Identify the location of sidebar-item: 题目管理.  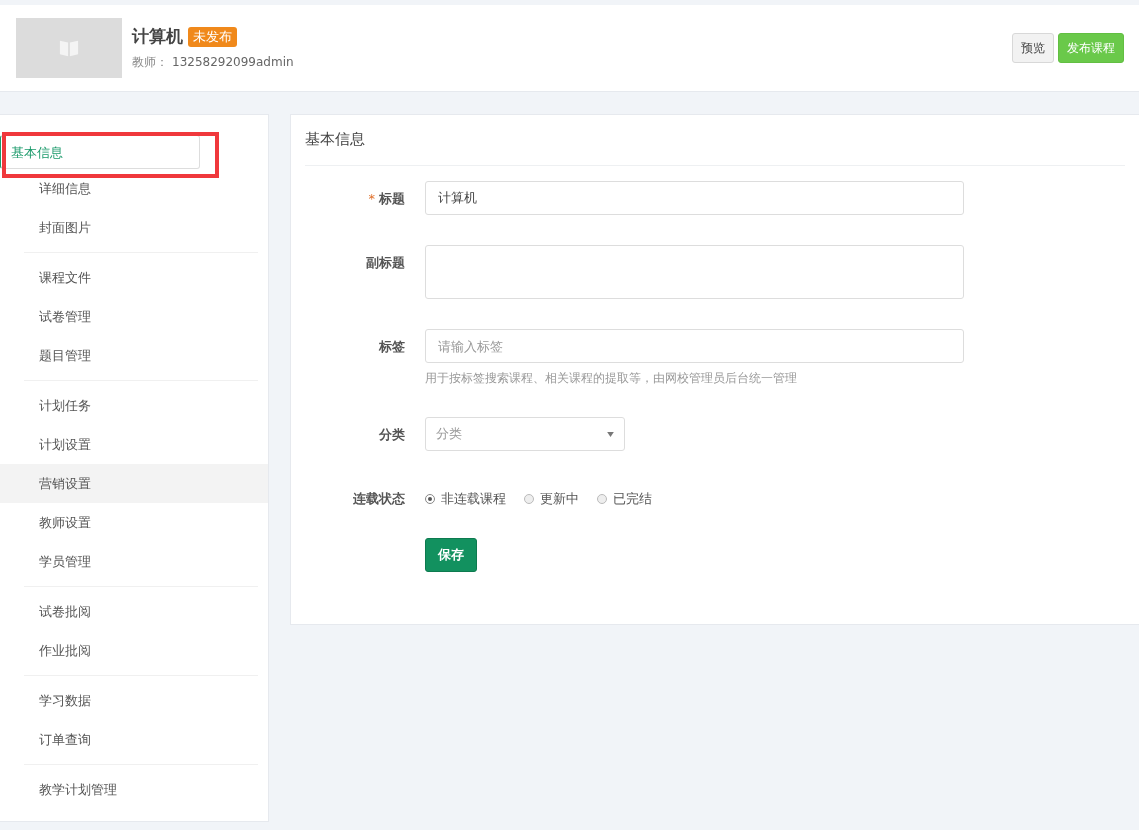
(134, 355).